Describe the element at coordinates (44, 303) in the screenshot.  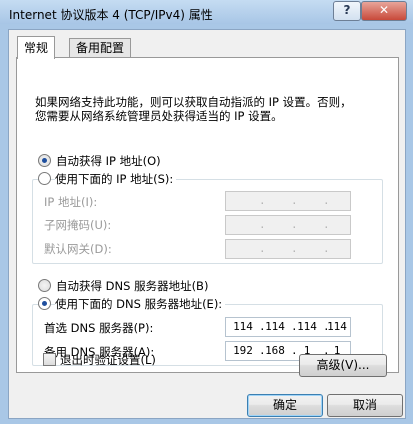
I see `dns-manual-radio` at that location.